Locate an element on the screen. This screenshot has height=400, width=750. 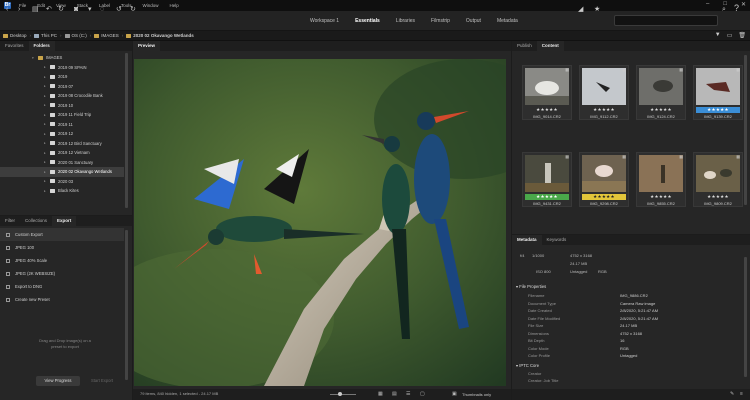
filter-icon: ▼ is located at coordinates (718, 35).